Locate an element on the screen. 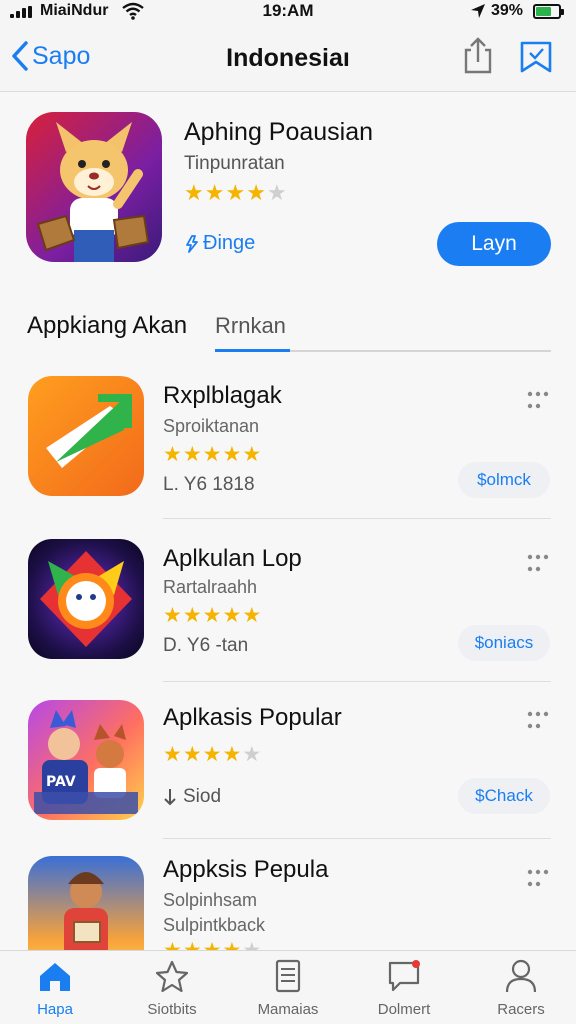 The image size is (576, 1024). tab-label: Hapa is located at coordinates (55, 1009).